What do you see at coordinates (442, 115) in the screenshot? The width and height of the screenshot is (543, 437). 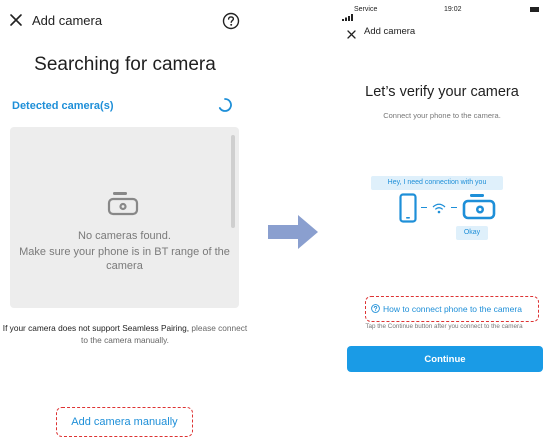 I see `page-subtitle: Connect your phone to the camera.` at bounding box center [442, 115].